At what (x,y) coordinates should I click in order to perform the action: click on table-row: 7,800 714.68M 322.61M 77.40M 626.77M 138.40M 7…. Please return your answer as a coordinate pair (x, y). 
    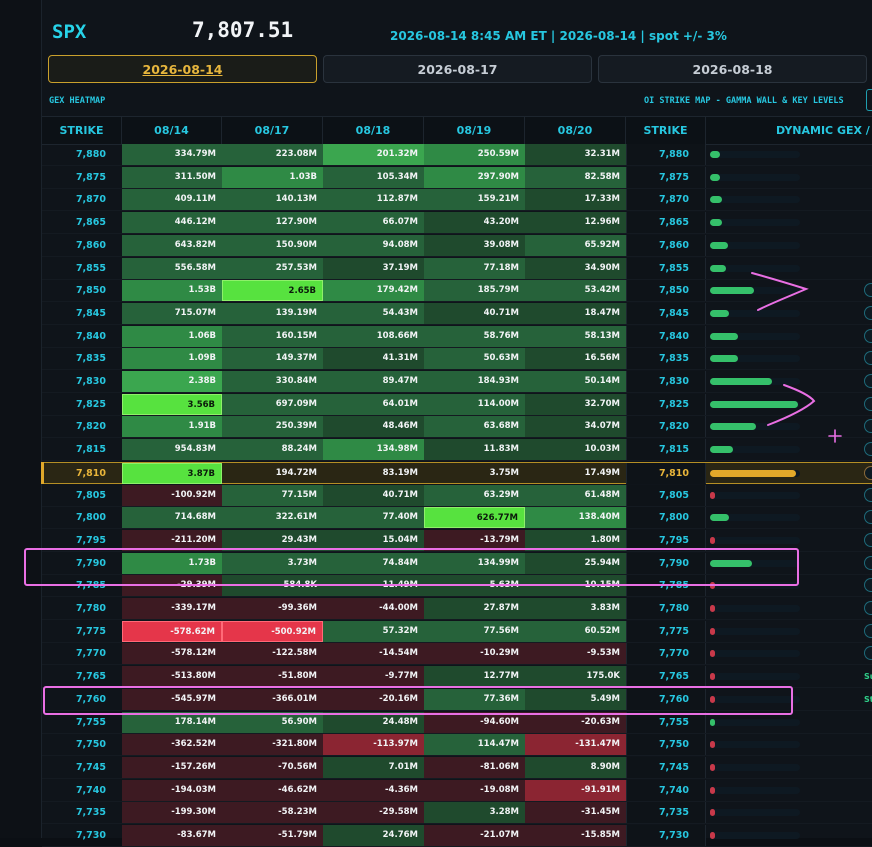
    Looking at the image, I should click on (457, 518).